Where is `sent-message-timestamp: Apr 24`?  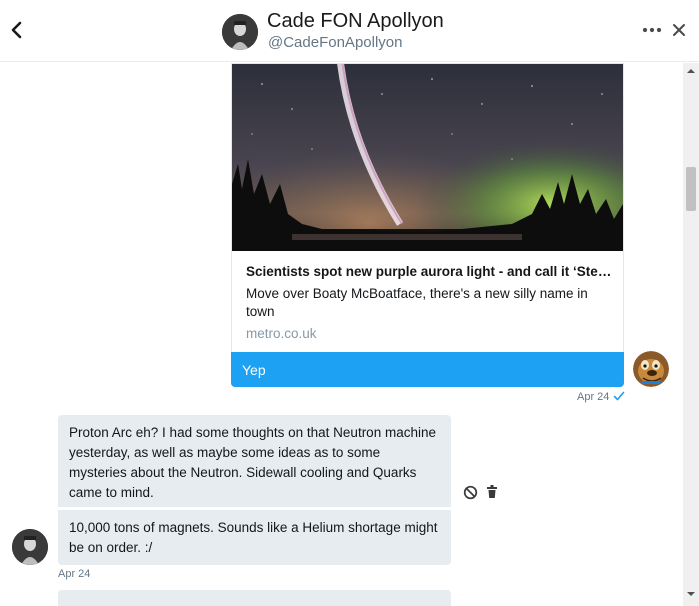 sent-message-timestamp: Apr 24 is located at coordinates (593, 397).